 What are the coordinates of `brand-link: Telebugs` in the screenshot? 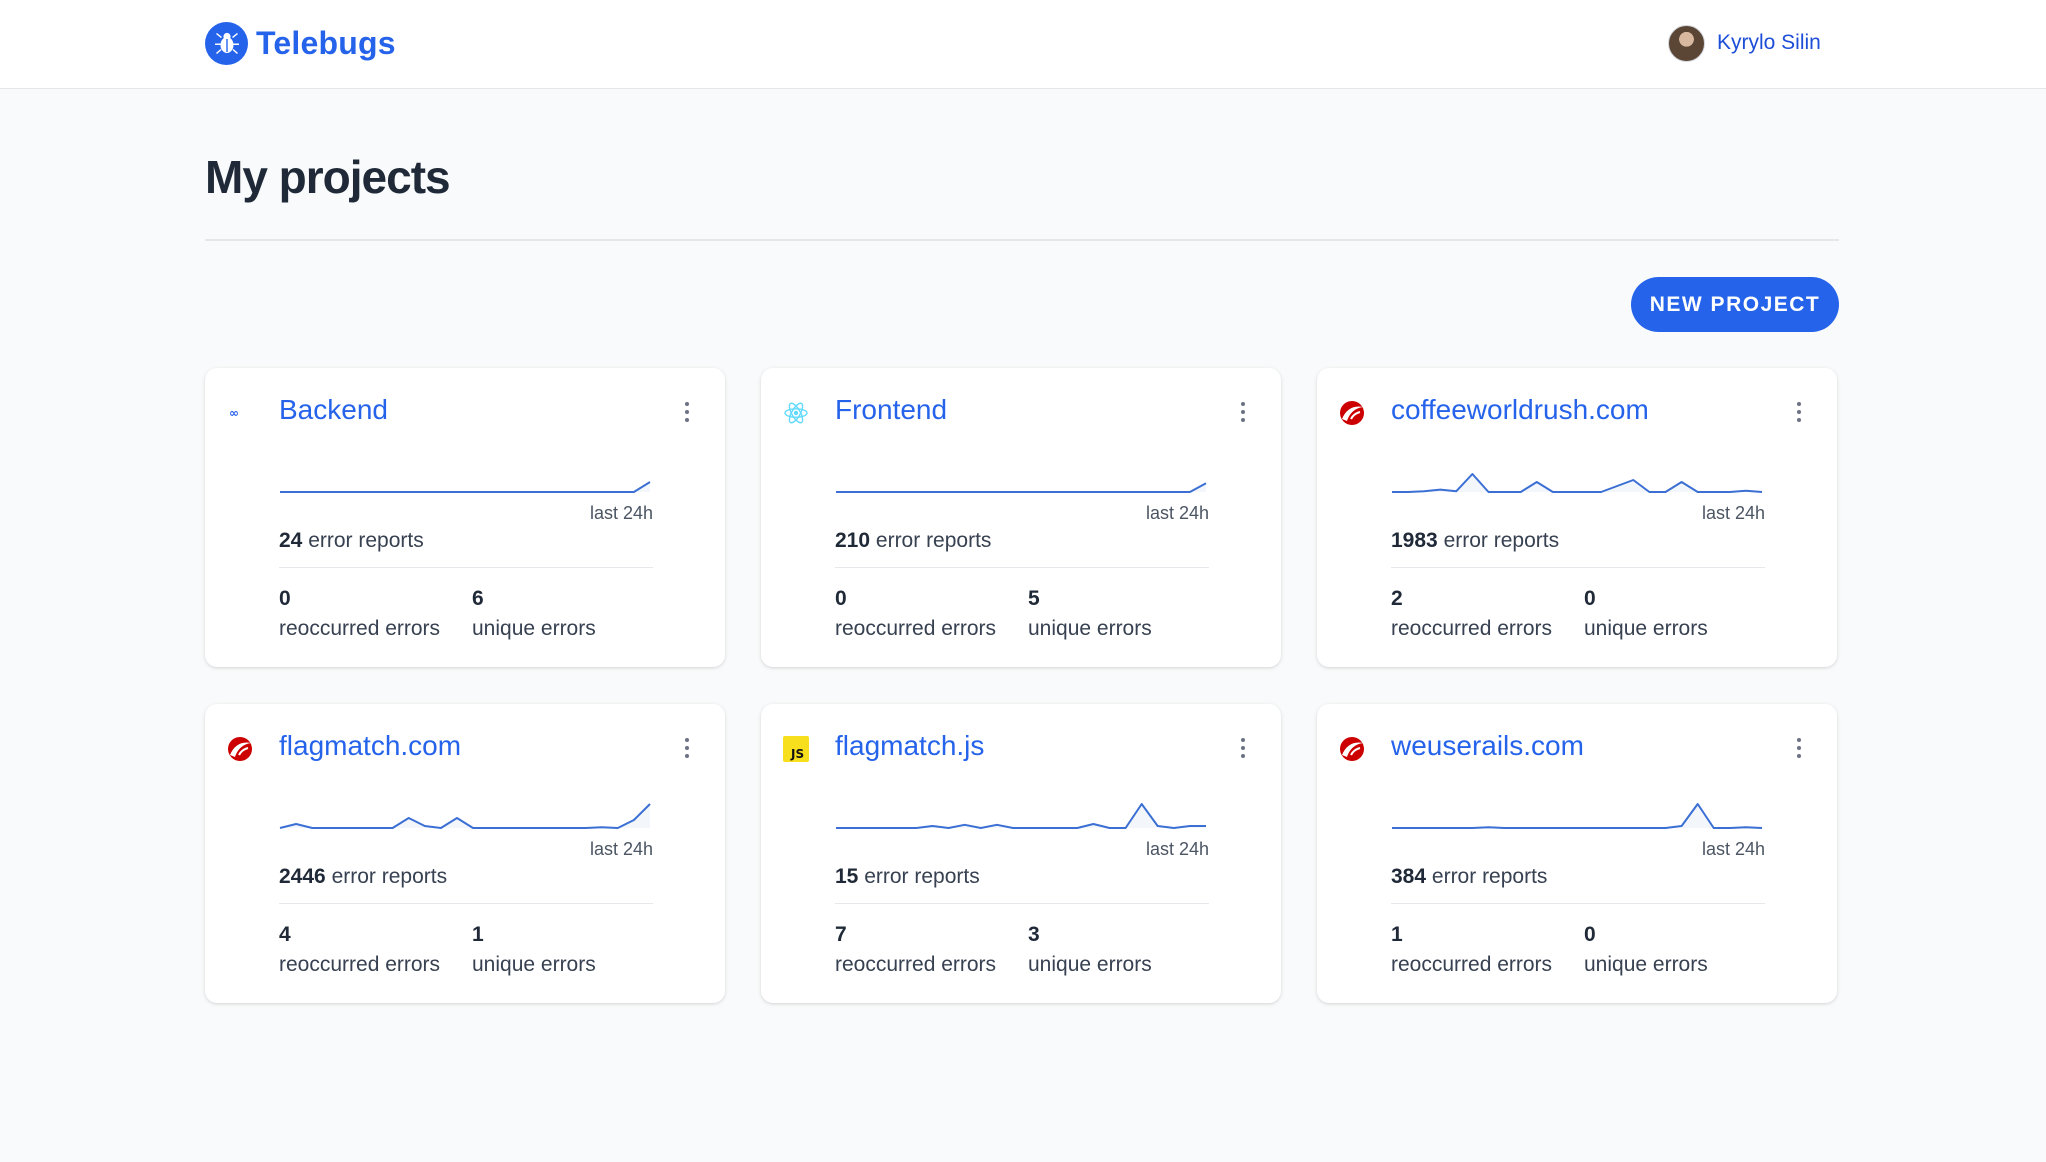 It's located at (300, 43).